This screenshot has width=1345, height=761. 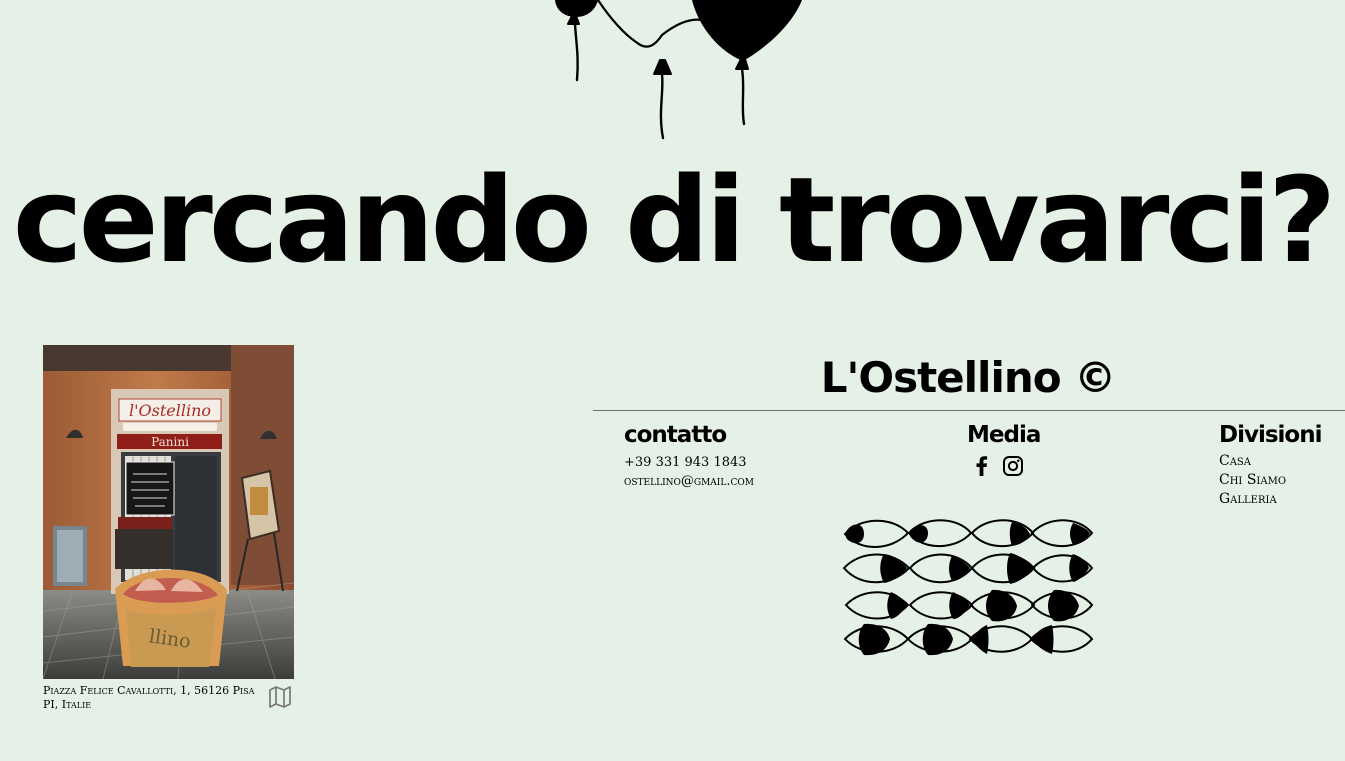 I want to click on nav-link-casa: Casa, so click(x=1252, y=461).